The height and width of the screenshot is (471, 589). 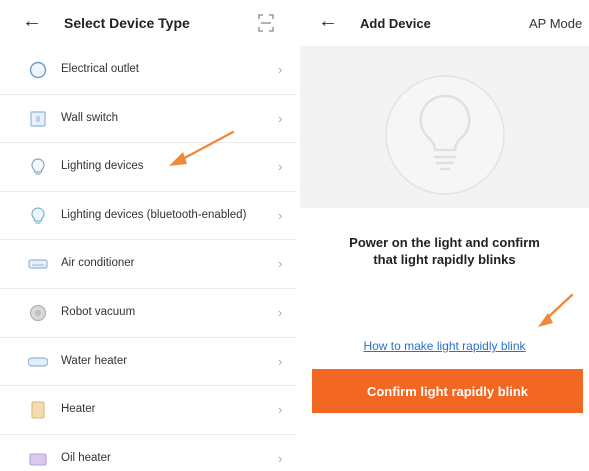 What do you see at coordinates (38, 264) in the screenshot?
I see `air-conditioner-icon` at bounding box center [38, 264].